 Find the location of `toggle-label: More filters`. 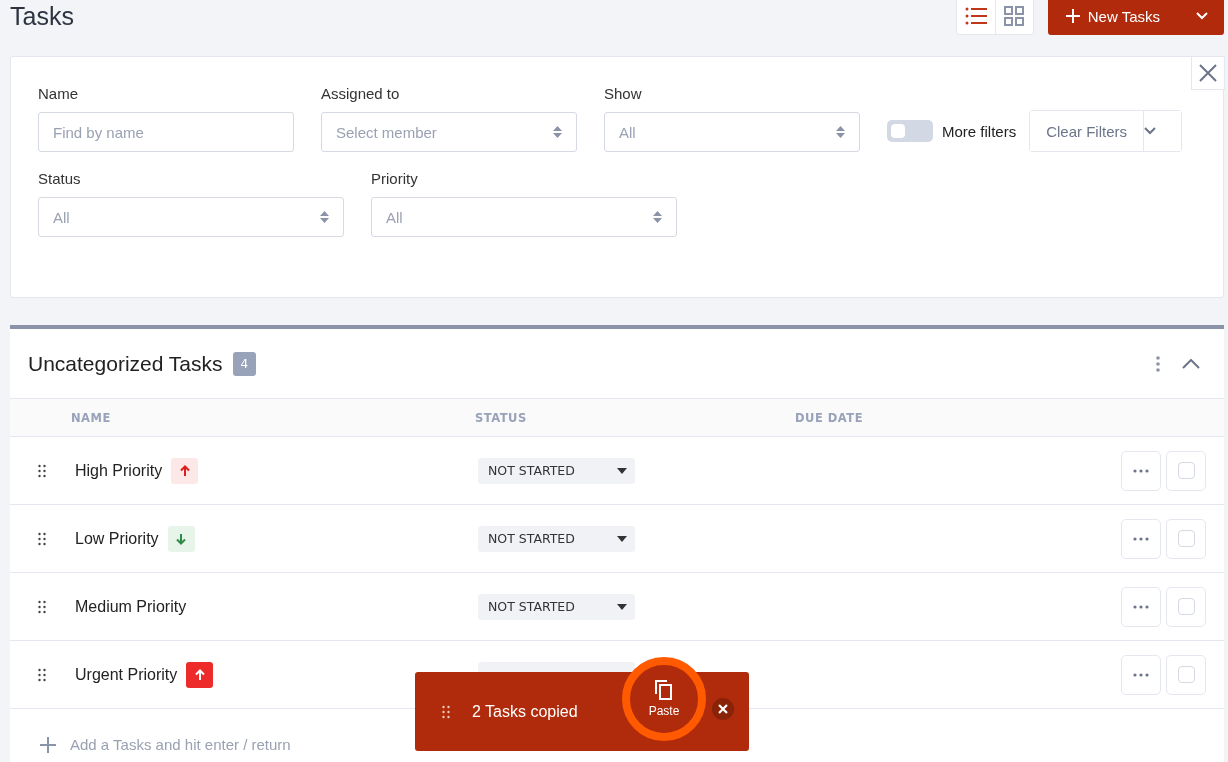

toggle-label: More filters is located at coordinates (979, 131).